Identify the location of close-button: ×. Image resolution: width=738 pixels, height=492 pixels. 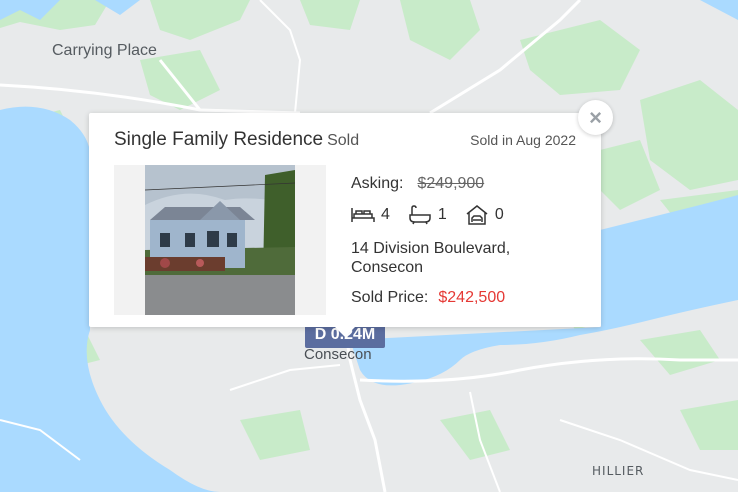
(595, 117).